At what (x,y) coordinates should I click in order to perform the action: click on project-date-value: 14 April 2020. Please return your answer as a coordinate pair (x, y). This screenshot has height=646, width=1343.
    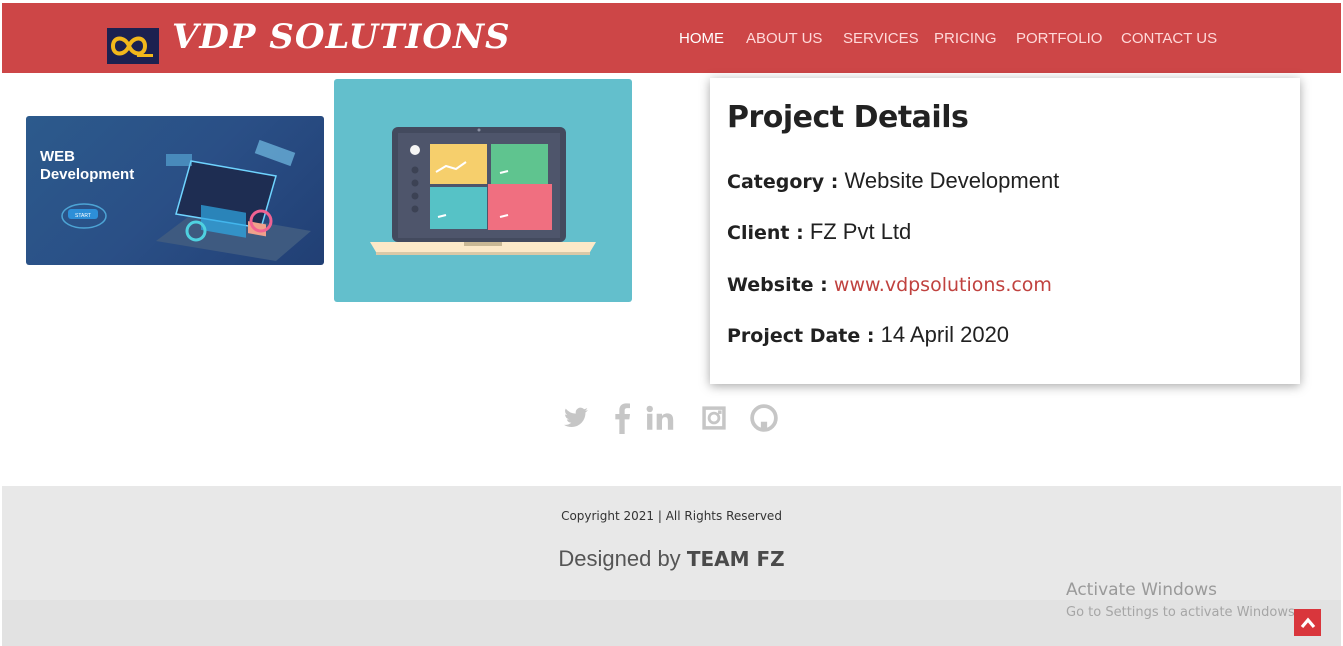
    Looking at the image, I should click on (945, 334).